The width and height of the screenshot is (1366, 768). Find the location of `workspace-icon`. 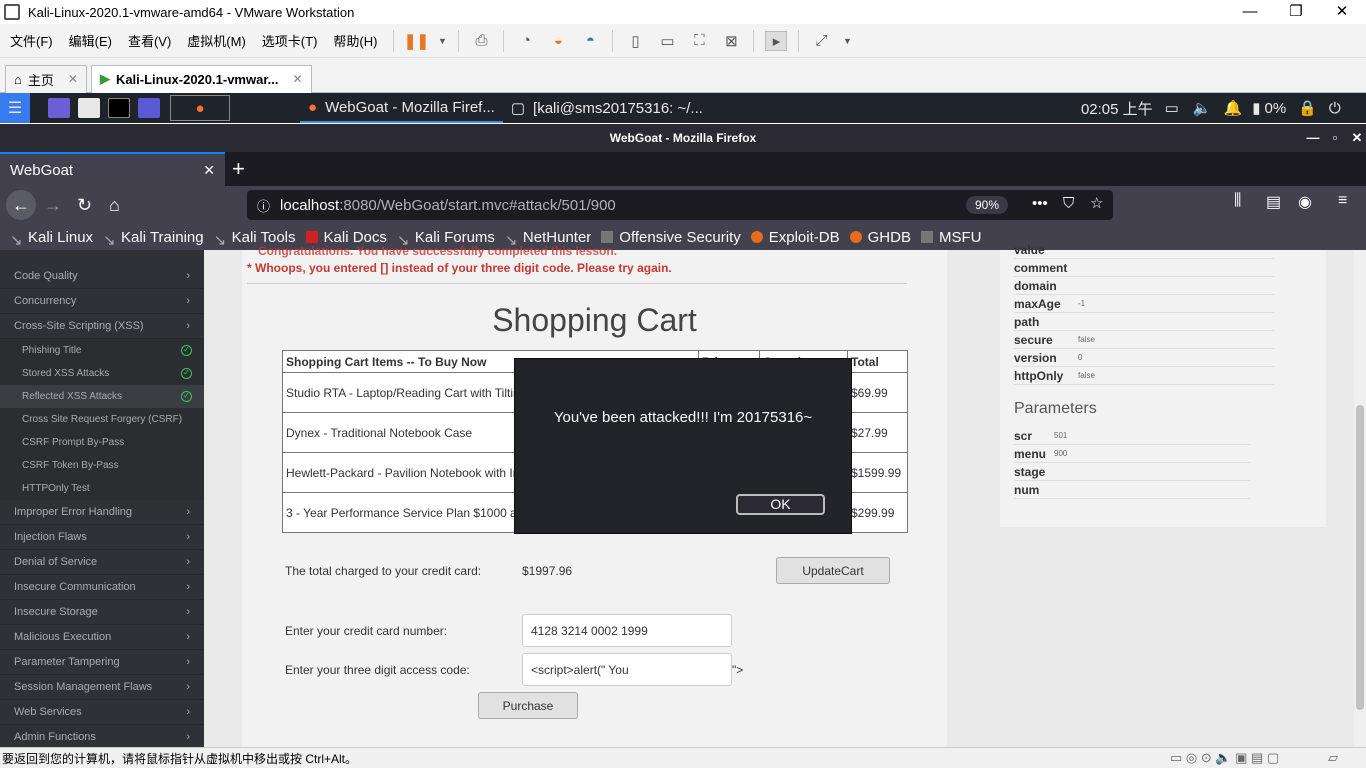

workspace-icon is located at coordinates (59, 108).